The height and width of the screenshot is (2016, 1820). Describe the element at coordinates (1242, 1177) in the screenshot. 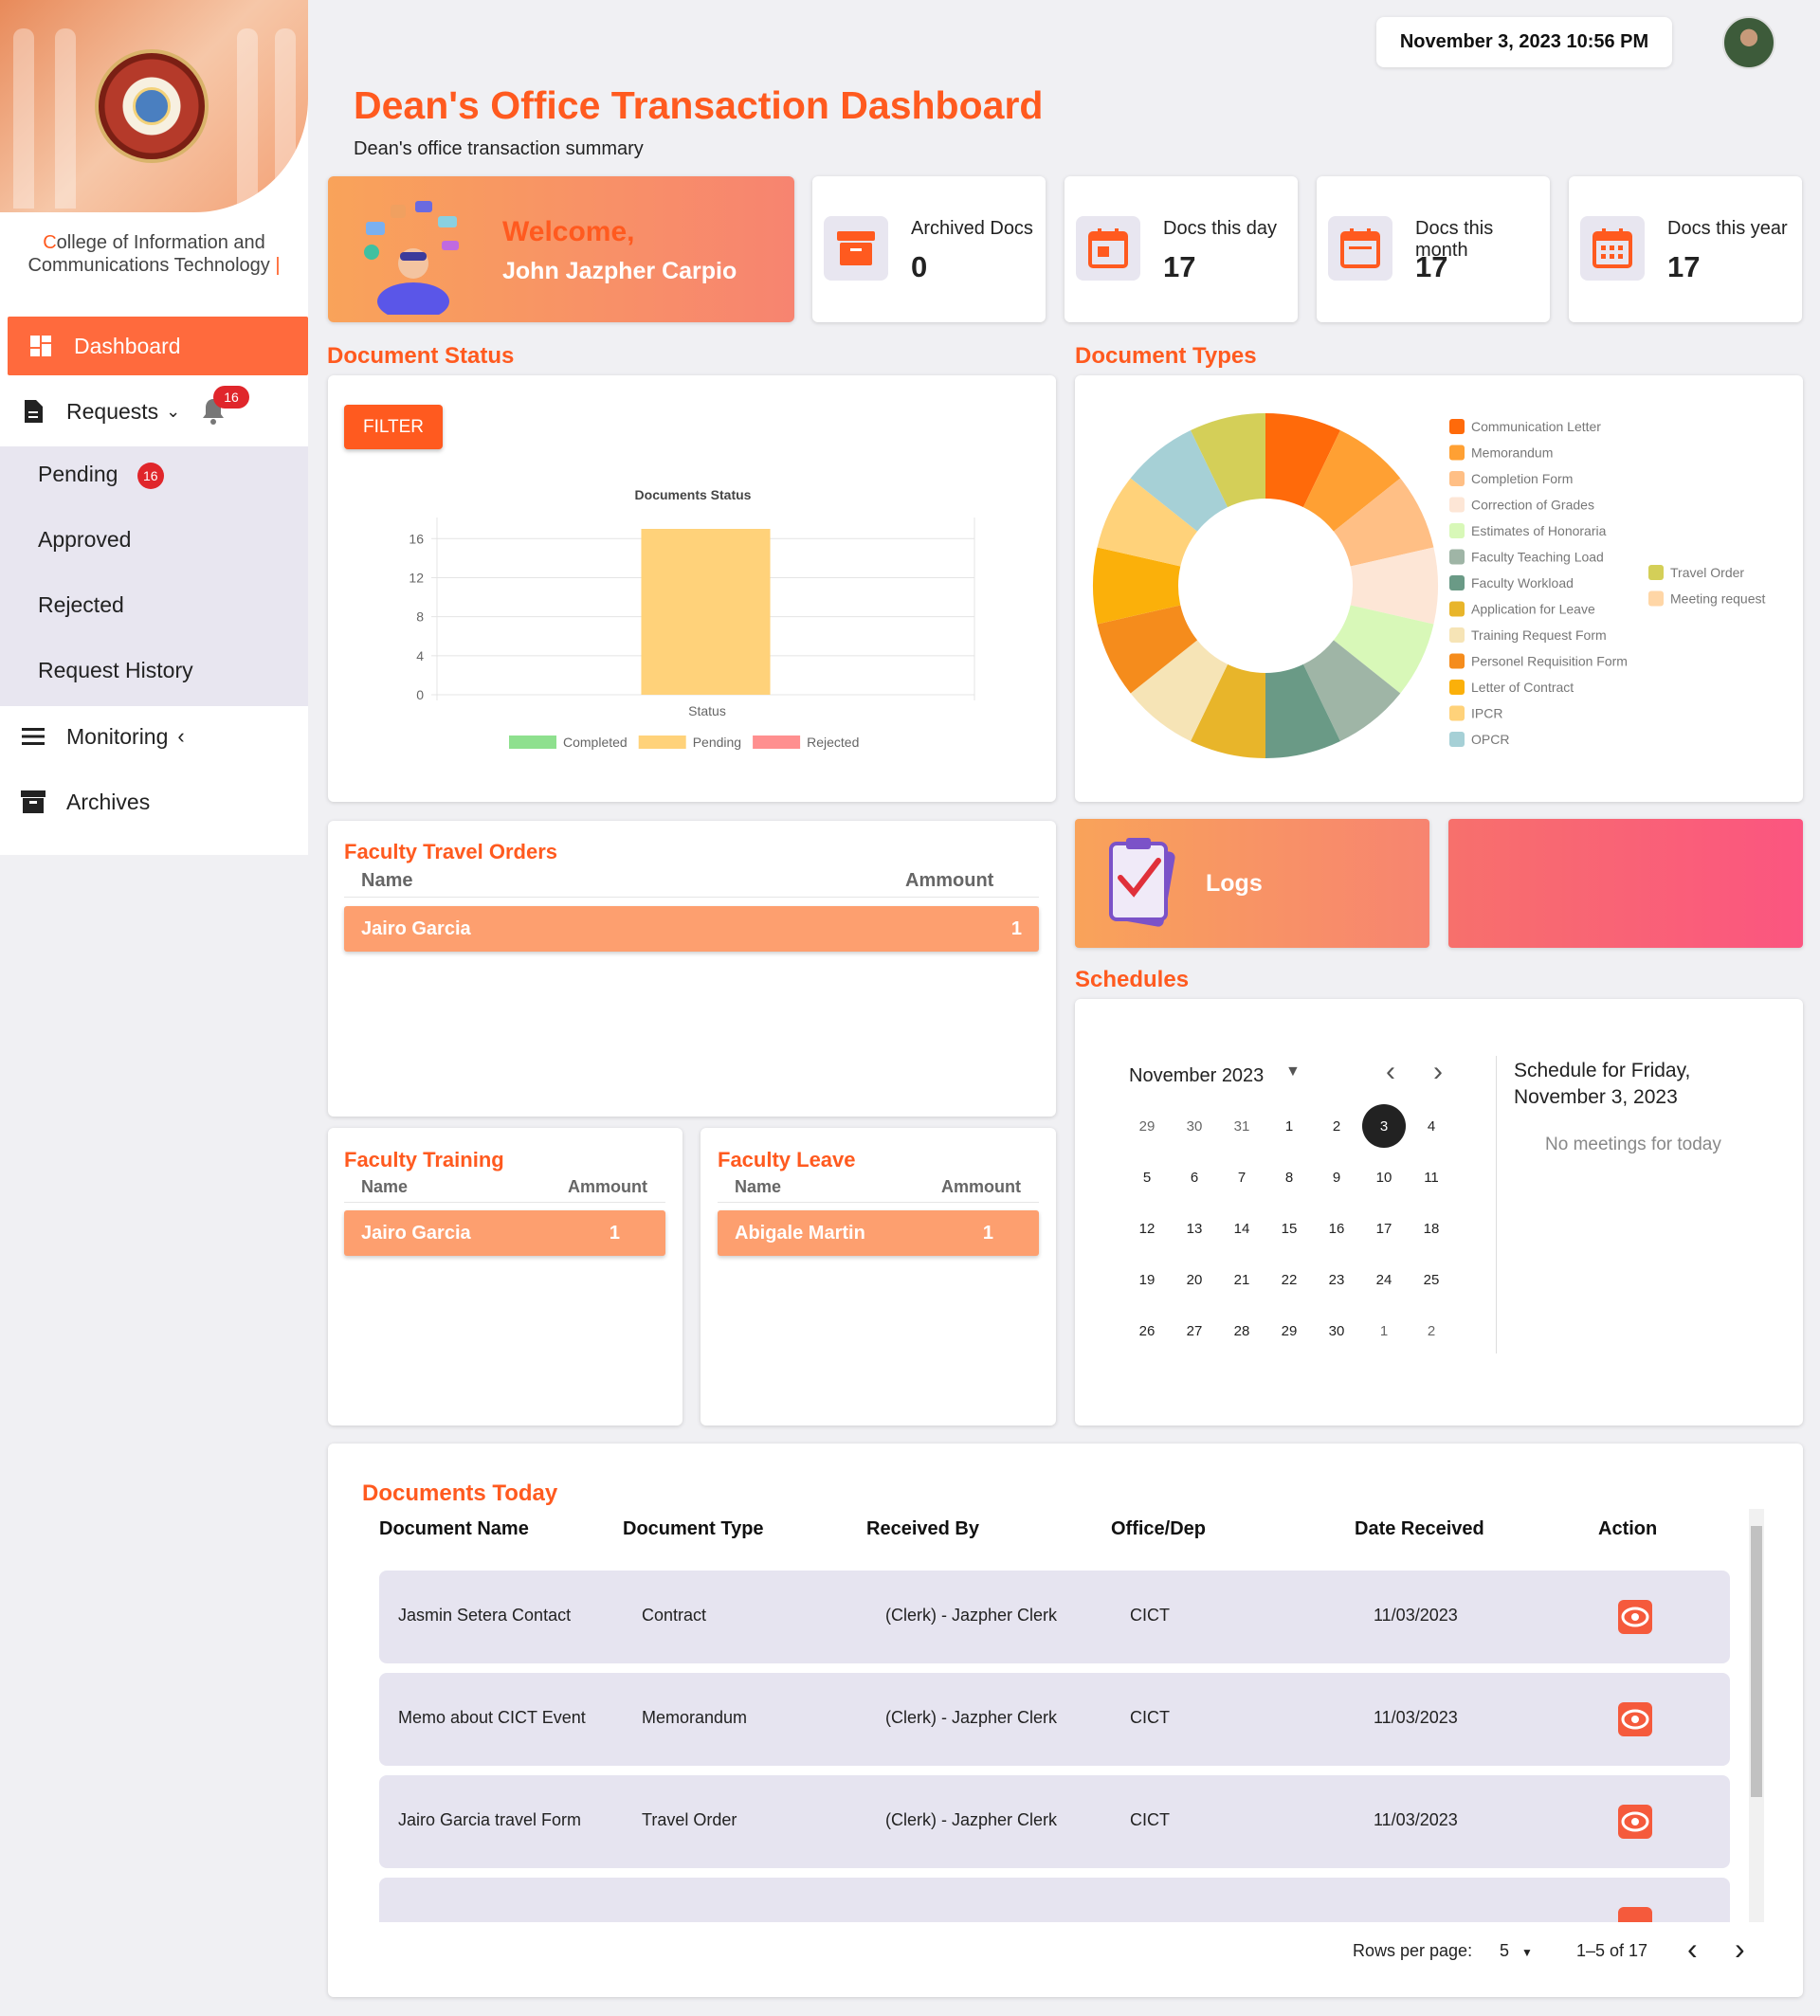

I see `calendar-day: 7` at that location.